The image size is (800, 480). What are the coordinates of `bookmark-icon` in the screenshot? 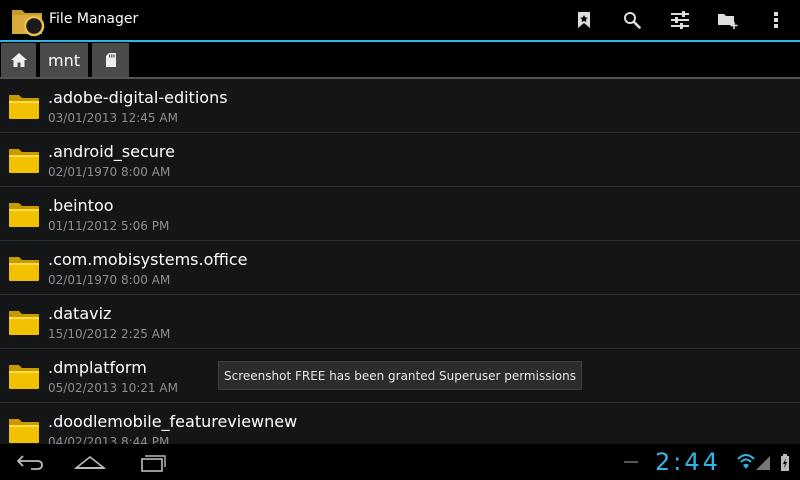 It's located at (584, 20).